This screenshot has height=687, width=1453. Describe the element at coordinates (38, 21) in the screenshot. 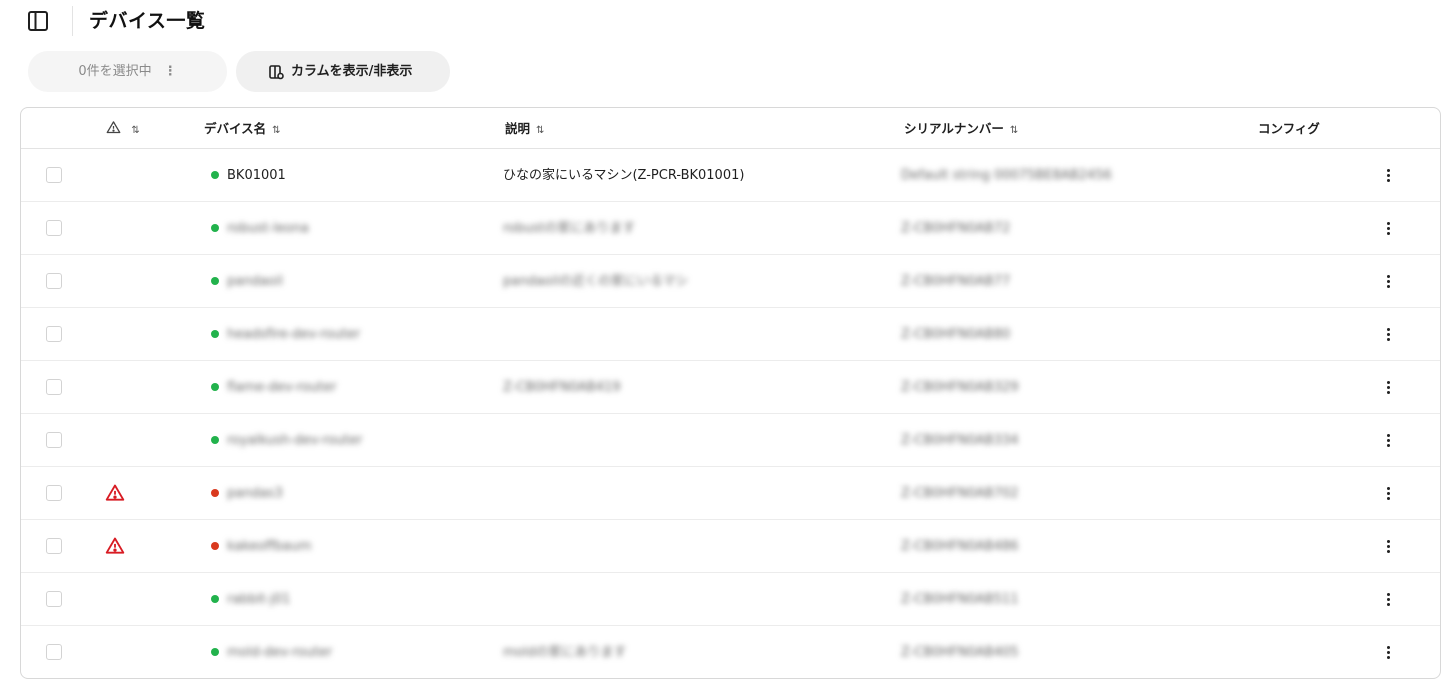

I see `sidebar-toggle-icon` at that location.